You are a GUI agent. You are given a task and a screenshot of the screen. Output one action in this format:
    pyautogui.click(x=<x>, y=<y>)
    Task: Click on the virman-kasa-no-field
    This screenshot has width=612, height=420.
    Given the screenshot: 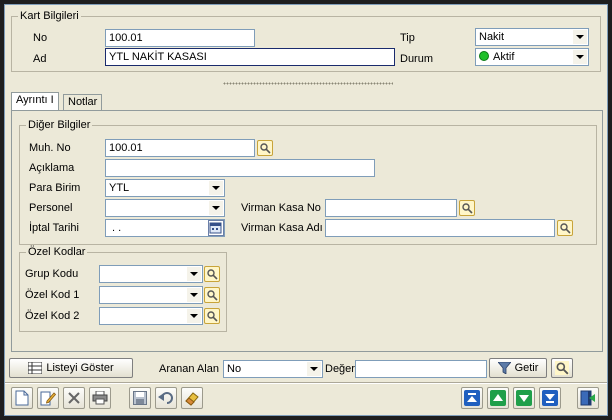 What is the action you would take?
    pyautogui.click(x=391, y=208)
    